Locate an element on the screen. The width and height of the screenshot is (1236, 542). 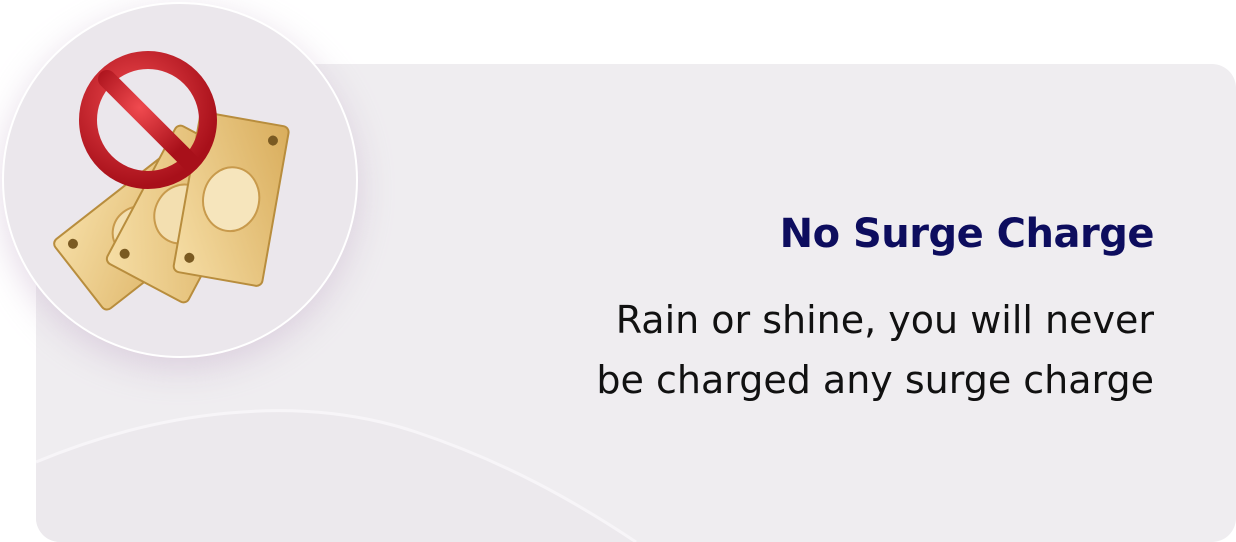
description-line: be charged any surge charge is located at coordinates (875, 380).